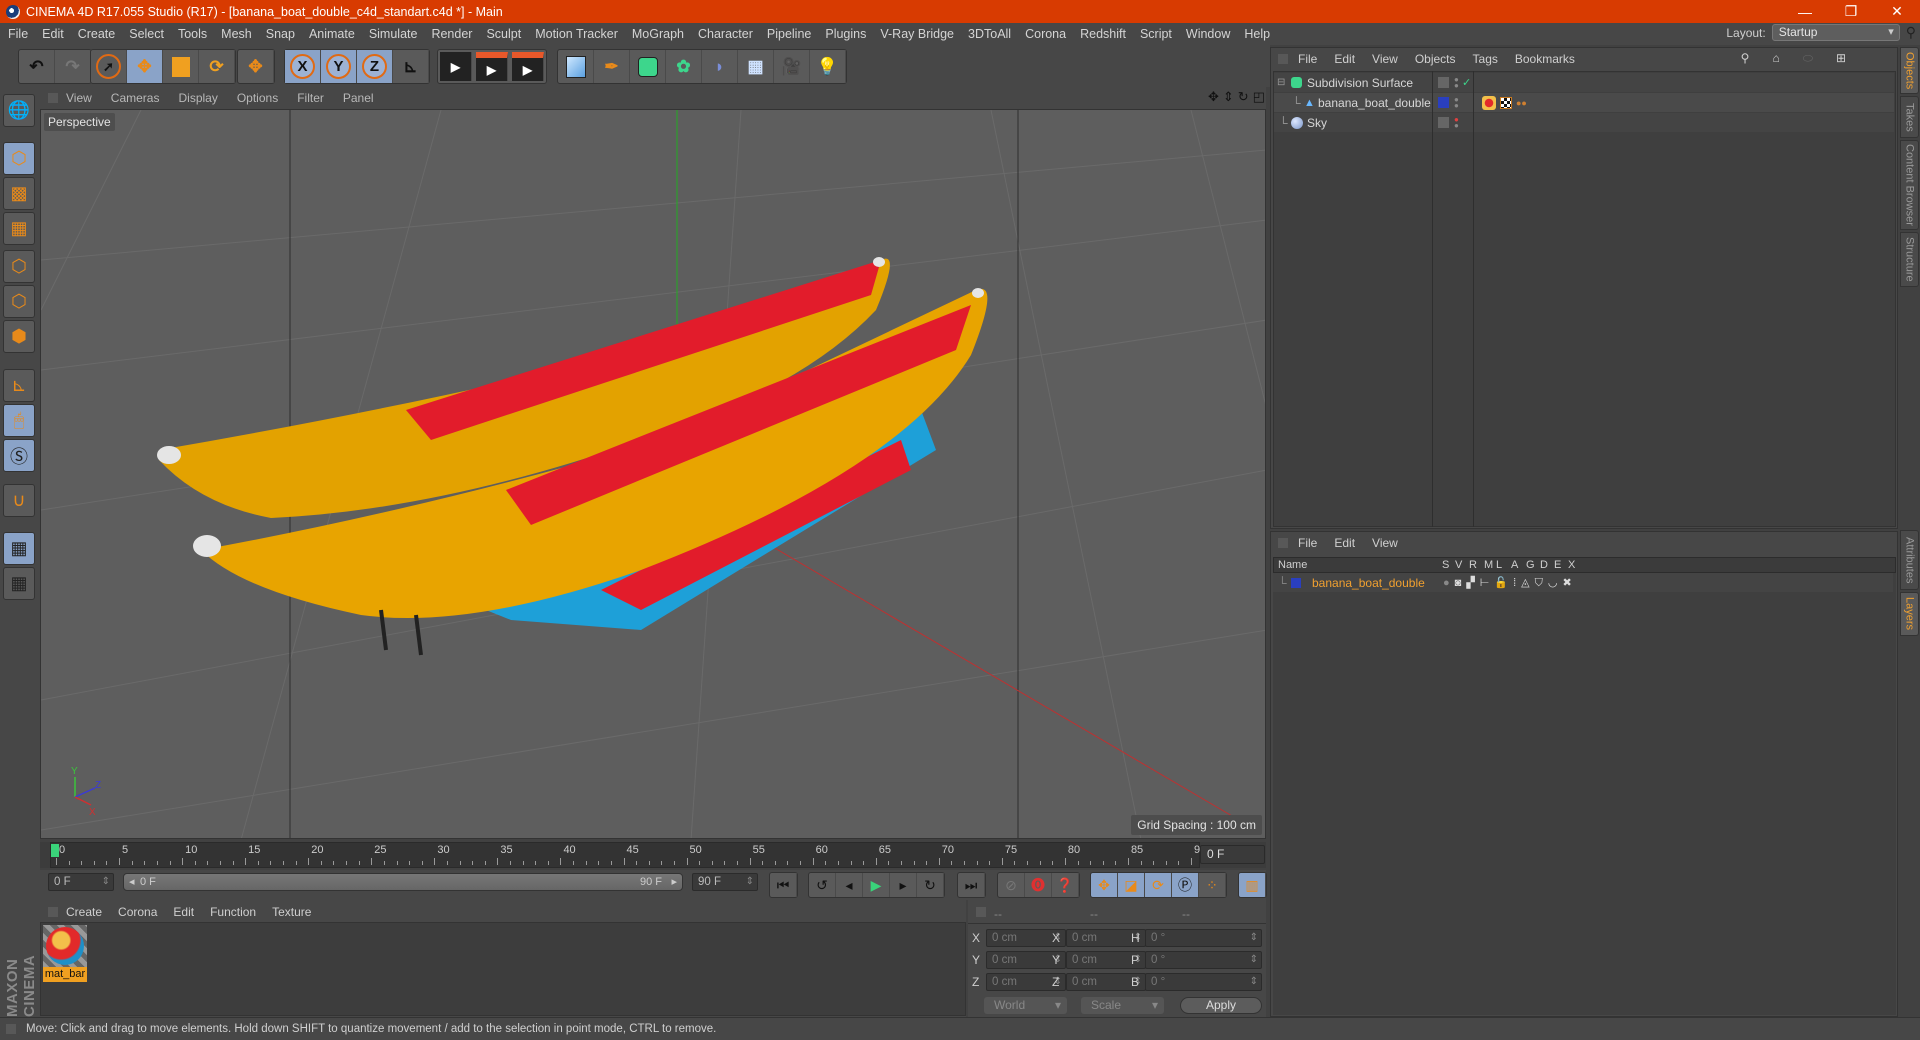 This screenshot has height=1040, width=1920. I want to click on tweak-icon: 🖱, so click(19, 420).